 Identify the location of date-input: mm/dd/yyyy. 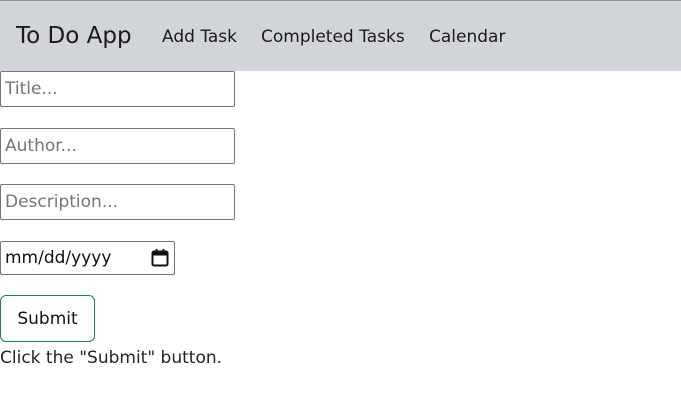
(87, 258).